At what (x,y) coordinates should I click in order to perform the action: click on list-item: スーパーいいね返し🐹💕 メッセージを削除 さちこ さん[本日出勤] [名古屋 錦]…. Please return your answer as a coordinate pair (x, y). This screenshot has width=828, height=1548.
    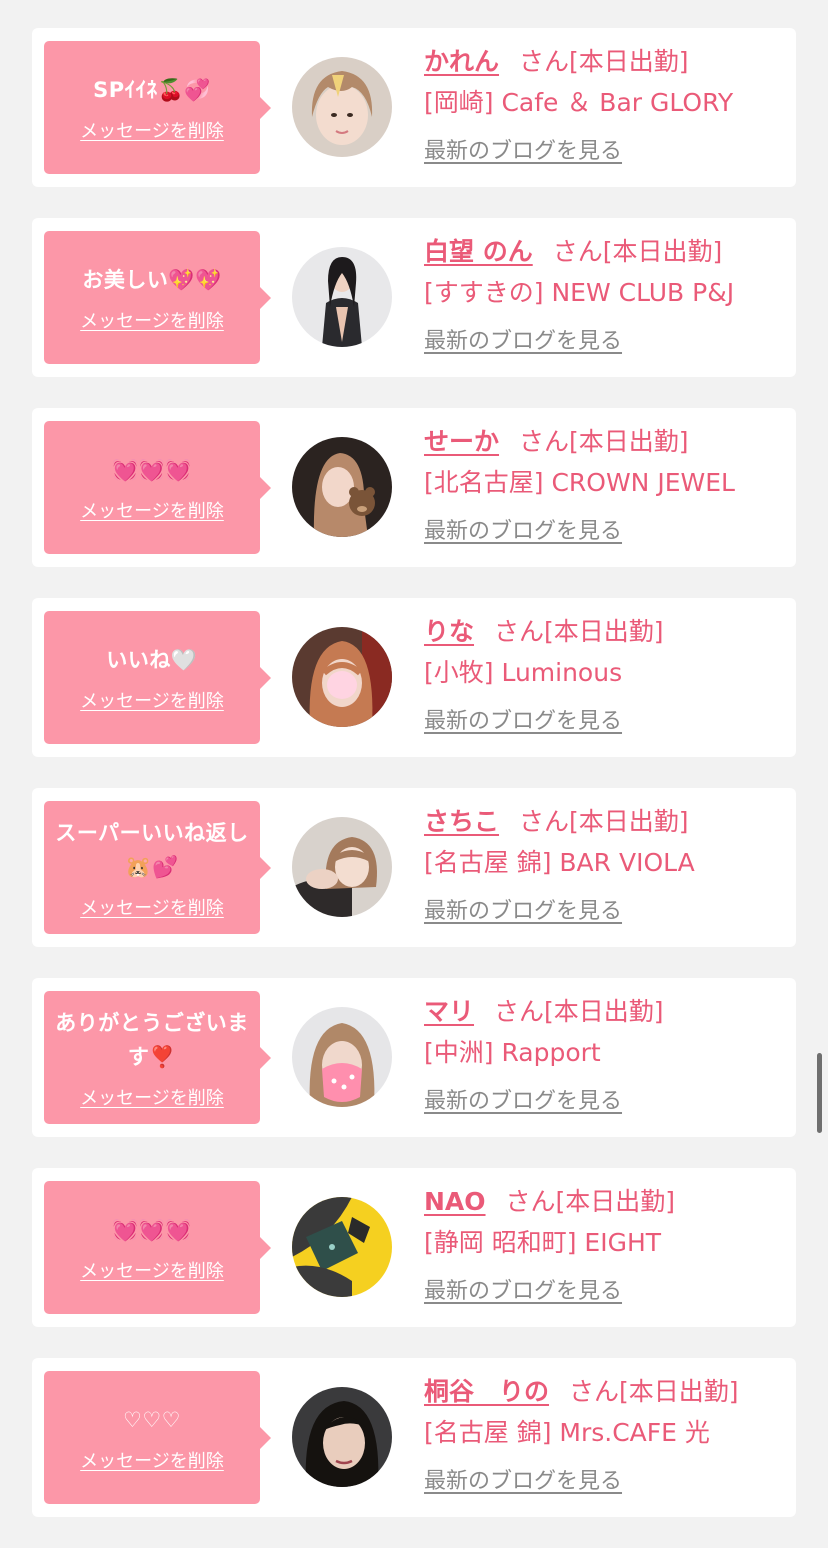
    Looking at the image, I should click on (414, 867).